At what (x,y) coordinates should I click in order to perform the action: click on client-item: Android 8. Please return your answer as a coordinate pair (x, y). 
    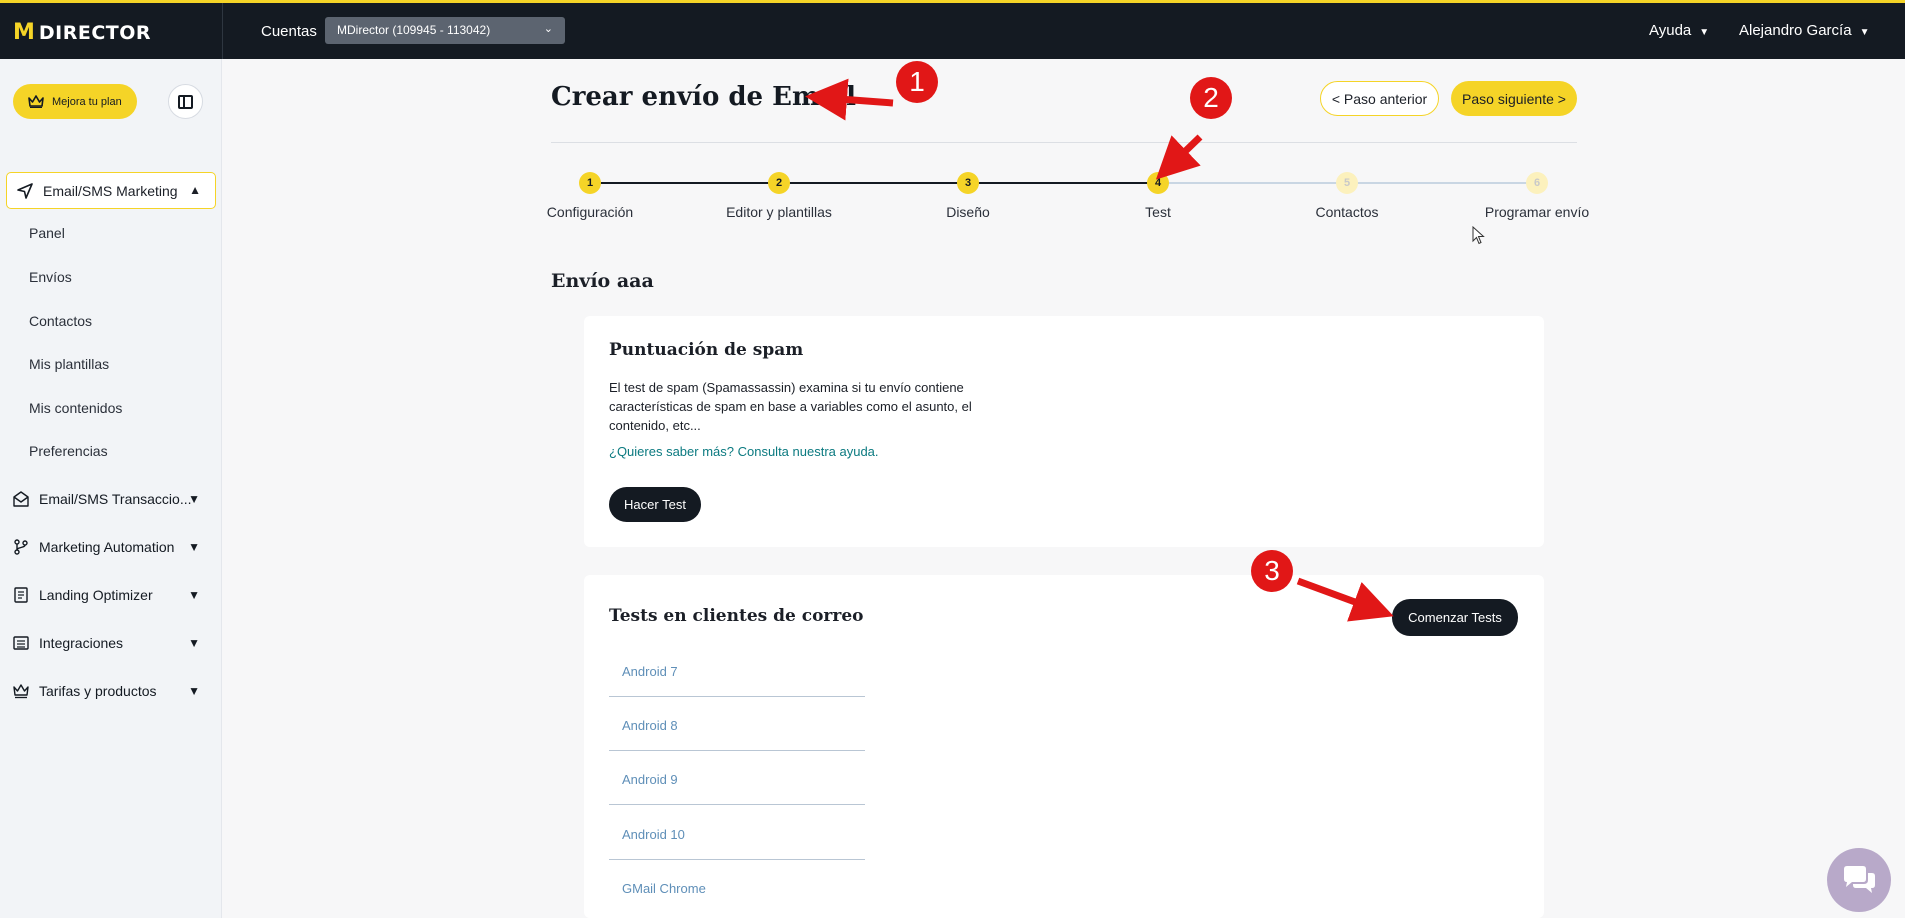
    Looking at the image, I should click on (737, 724).